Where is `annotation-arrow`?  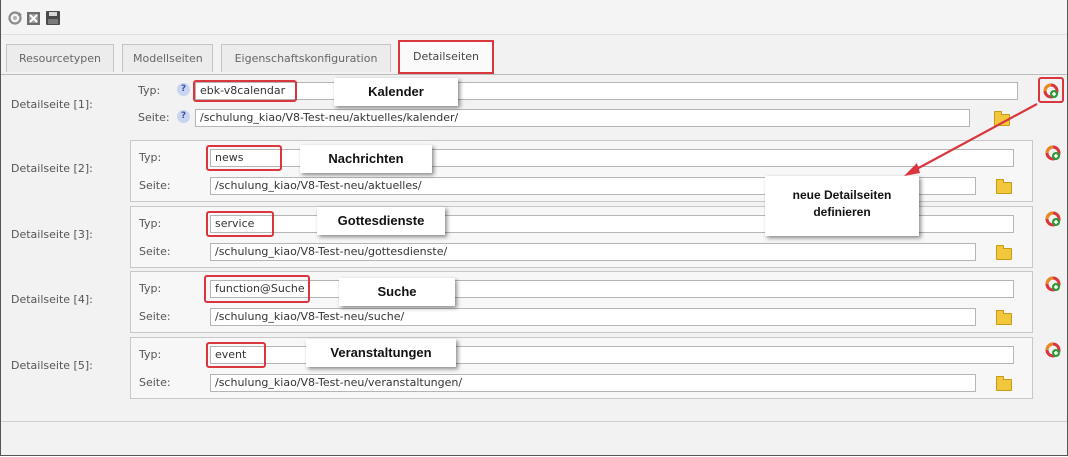 annotation-arrow is located at coordinates (971, 139).